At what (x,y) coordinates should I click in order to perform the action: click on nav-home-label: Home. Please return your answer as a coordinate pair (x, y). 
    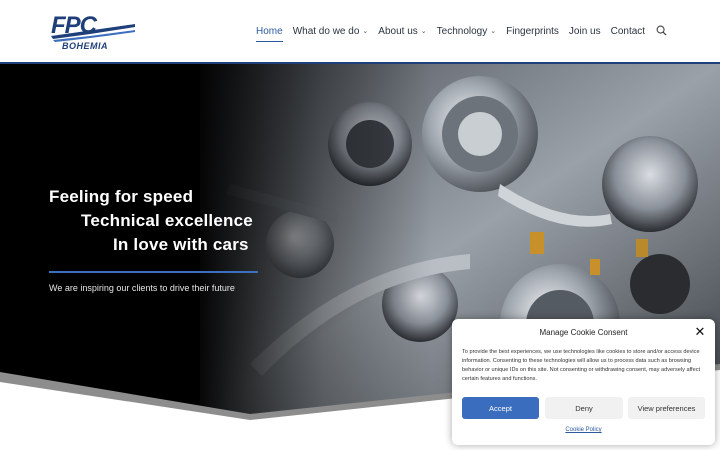
    Looking at the image, I should click on (269, 31).